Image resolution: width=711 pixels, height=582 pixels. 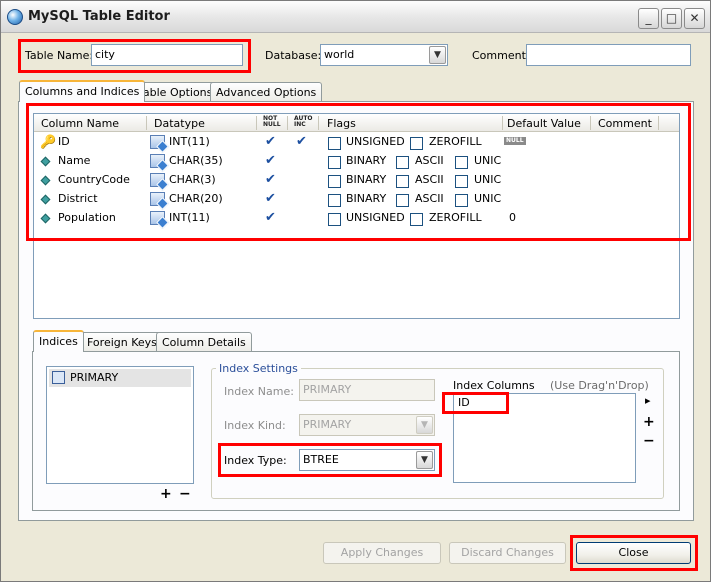 I want to click on tab-indices: Indices, so click(x=58, y=341).